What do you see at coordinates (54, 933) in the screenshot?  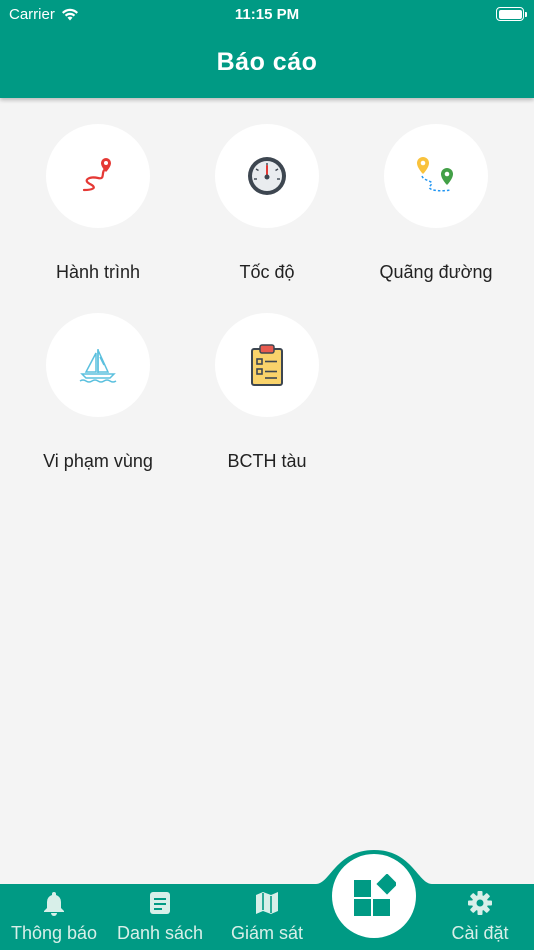 I see `nav-notifications-label: Thông báo` at bounding box center [54, 933].